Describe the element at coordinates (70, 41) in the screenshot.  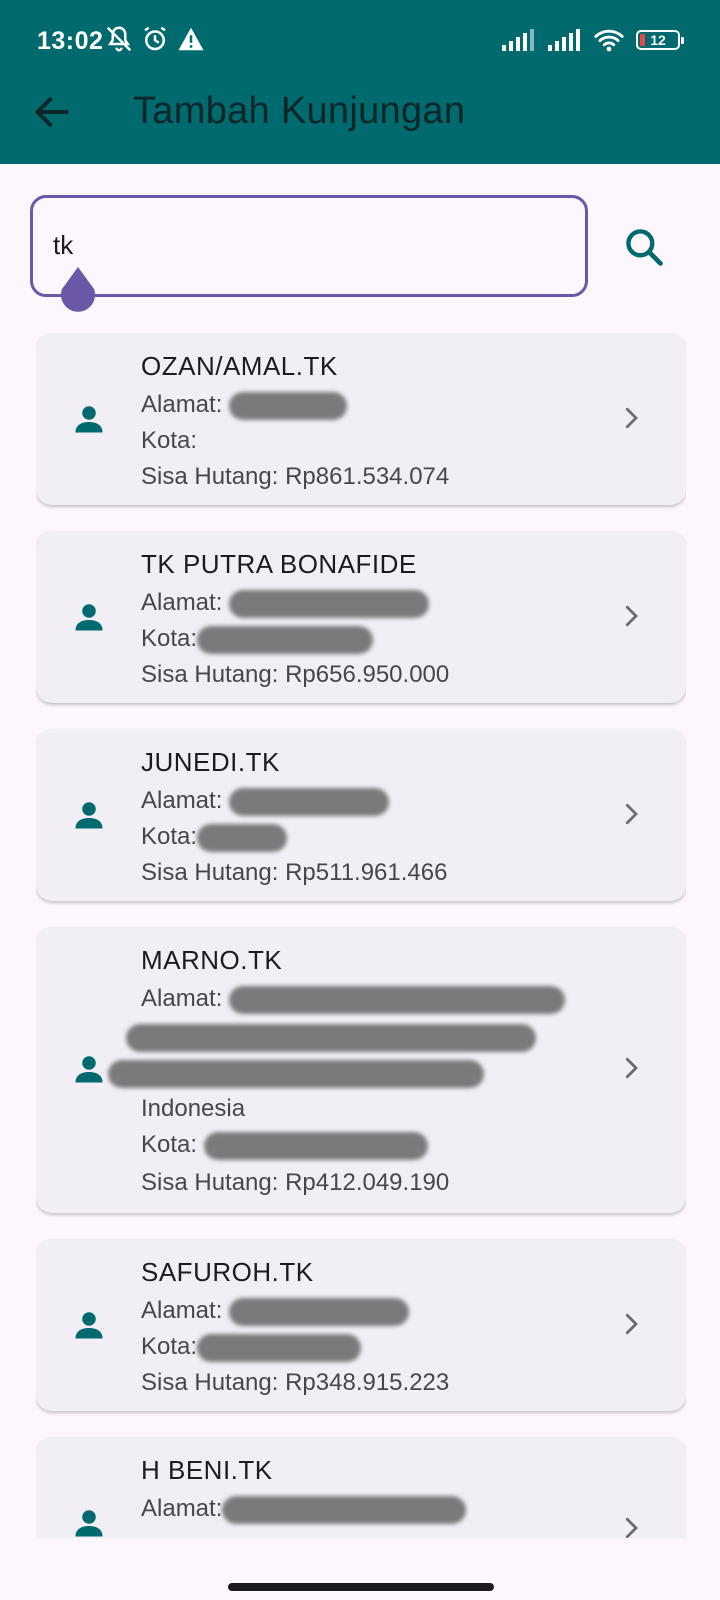
I see `status-time: 13:02` at that location.